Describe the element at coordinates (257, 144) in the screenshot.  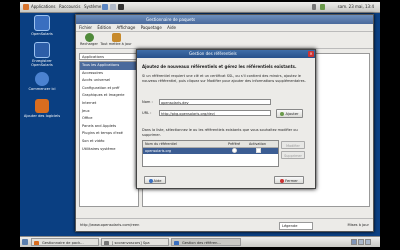
I see `column-enabled: Activation` at that location.